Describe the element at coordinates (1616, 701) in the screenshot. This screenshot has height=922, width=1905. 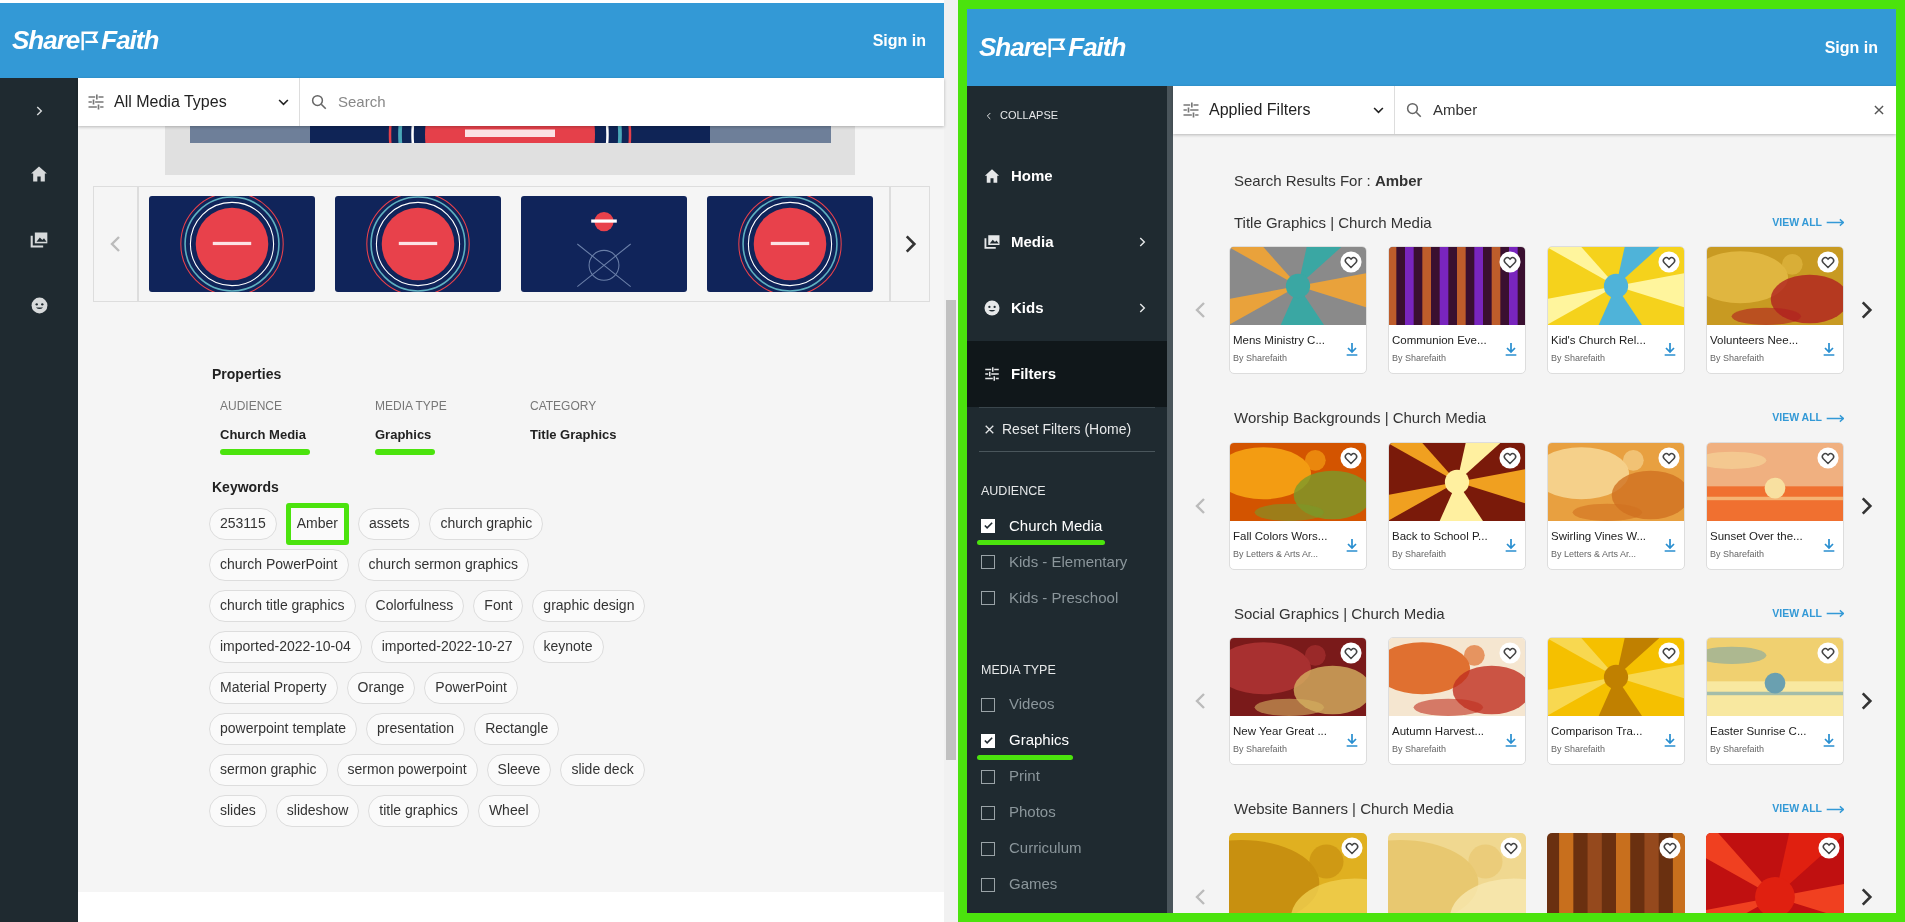
I see `media-card: Comparison Tra... By Sharefaith` at that location.